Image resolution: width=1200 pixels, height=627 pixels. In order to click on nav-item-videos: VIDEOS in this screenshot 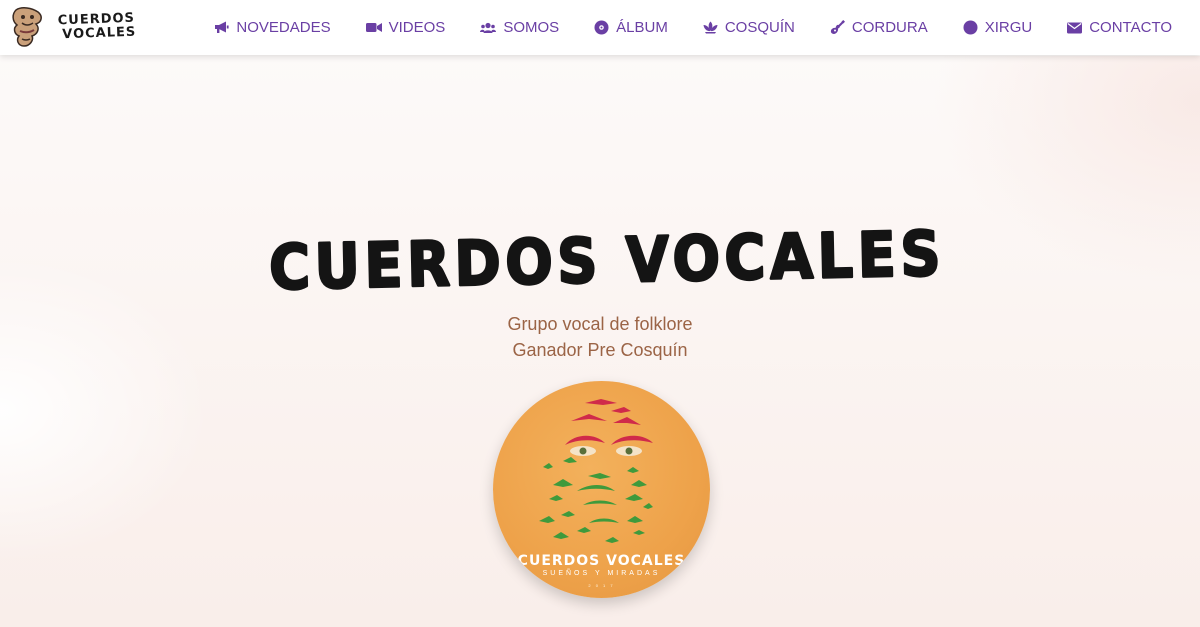, I will do `click(405, 27)`.